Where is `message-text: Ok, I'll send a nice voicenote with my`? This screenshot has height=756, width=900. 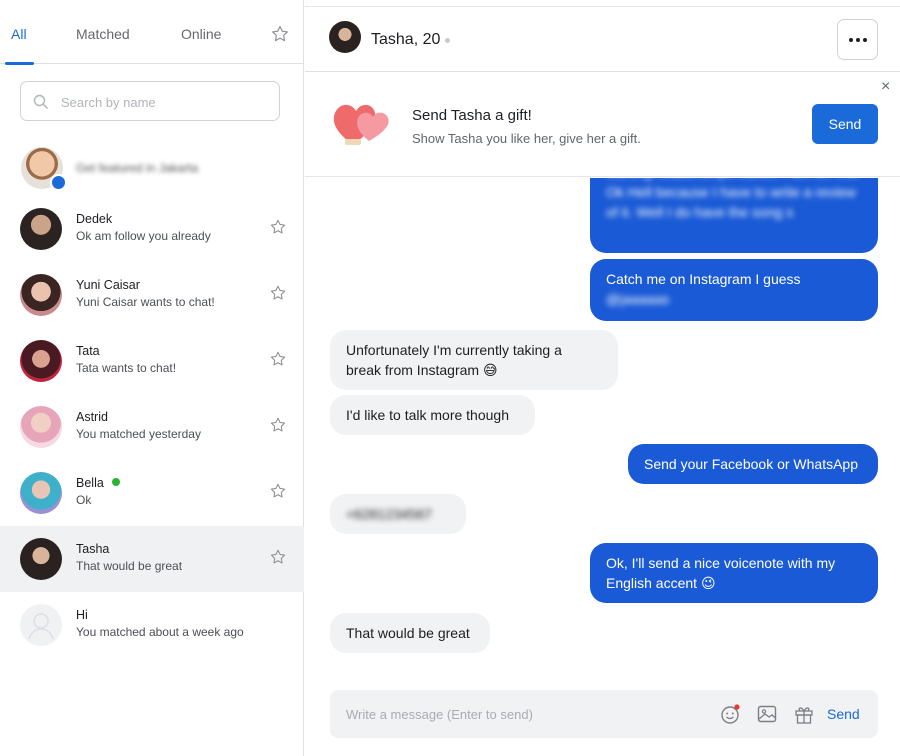
message-text: Ok, I'll send a nice voicenote with my is located at coordinates (721, 563).